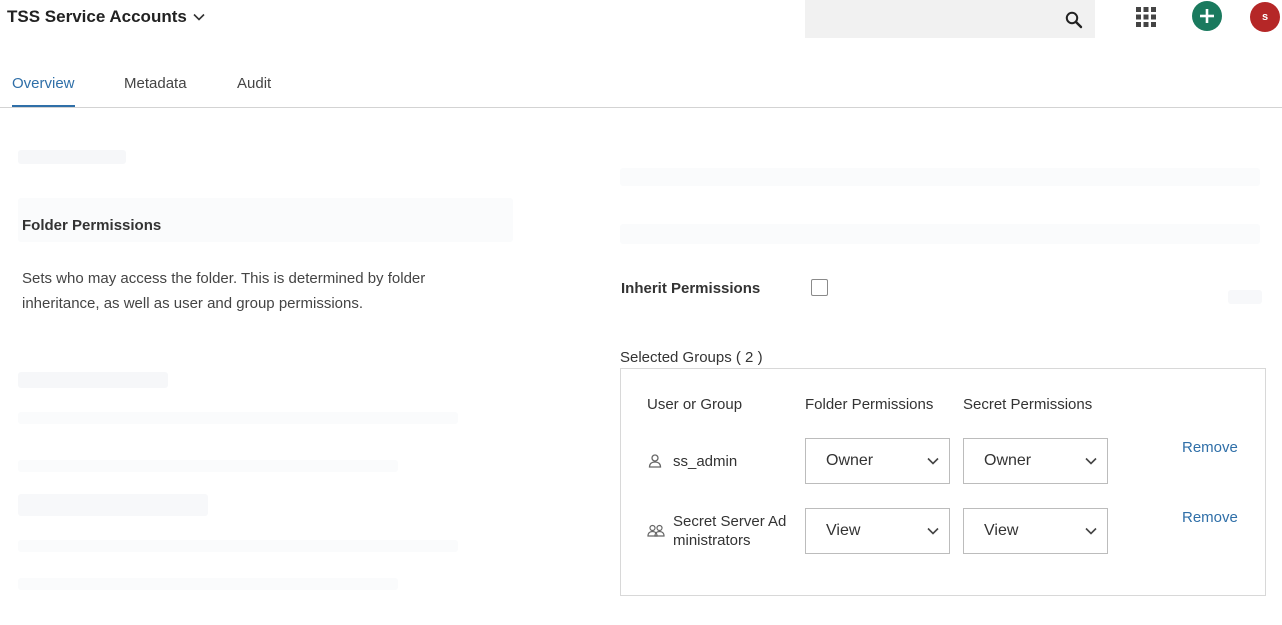 The height and width of the screenshot is (625, 1282). I want to click on secret-permission-select: Owner, so click(1035, 461).